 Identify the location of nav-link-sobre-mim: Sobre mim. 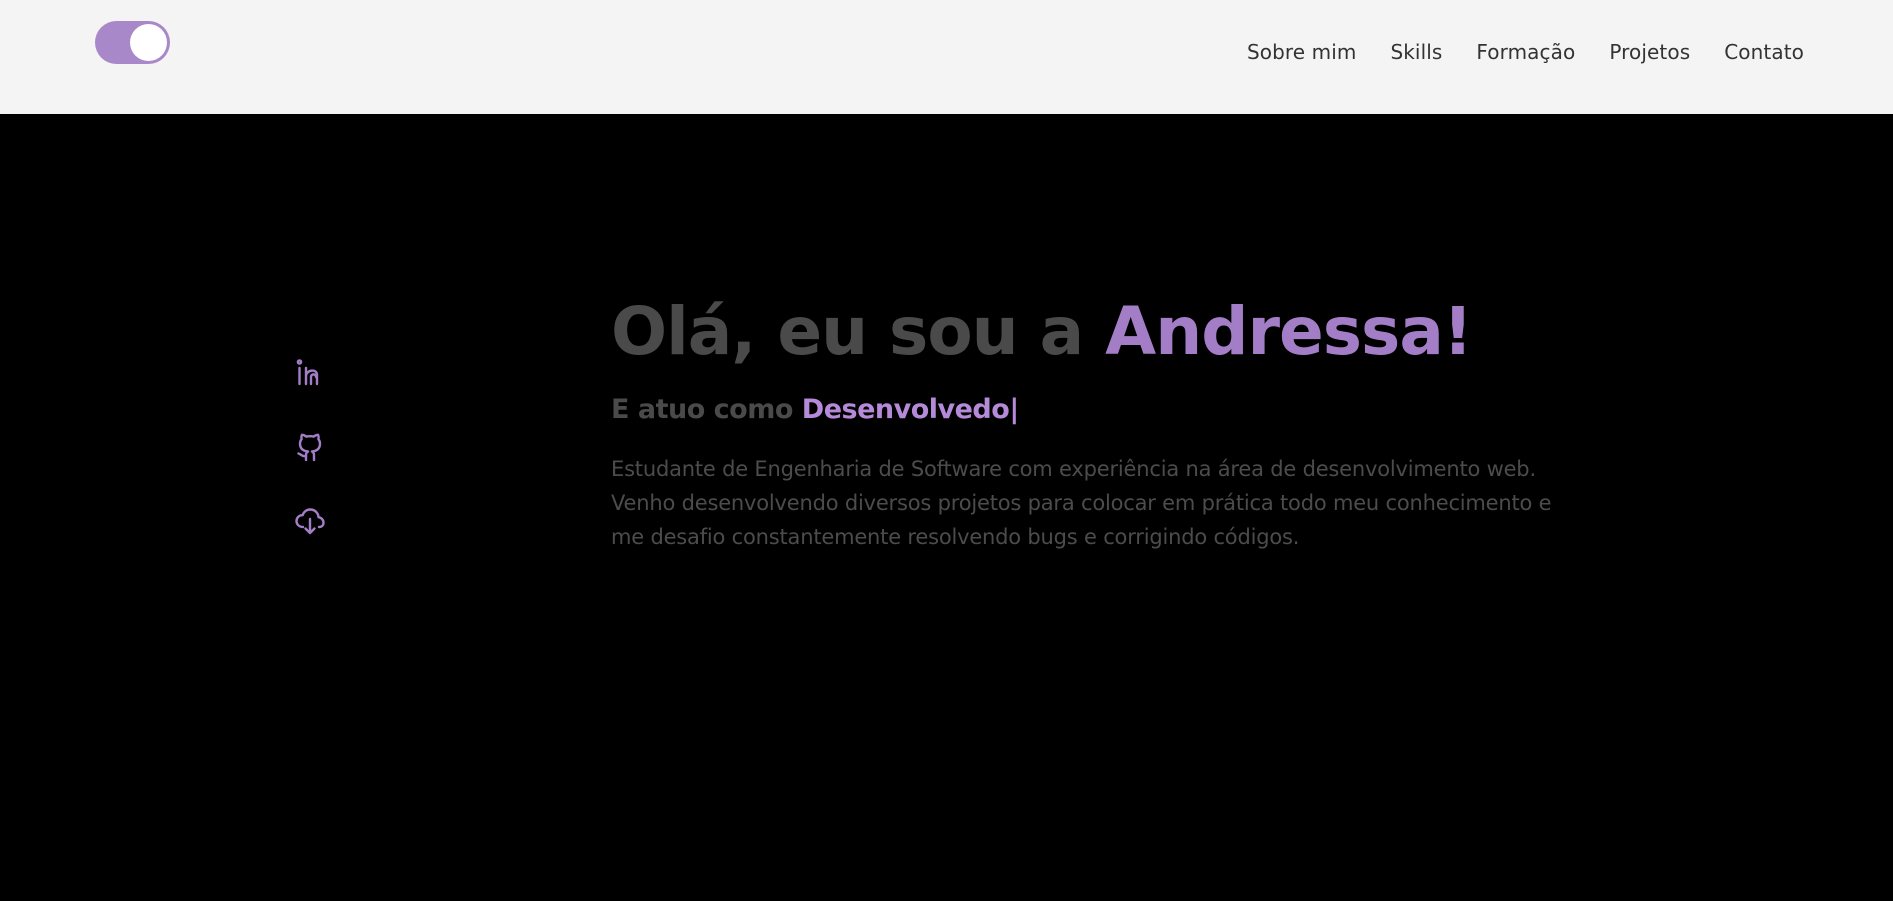
(1302, 52).